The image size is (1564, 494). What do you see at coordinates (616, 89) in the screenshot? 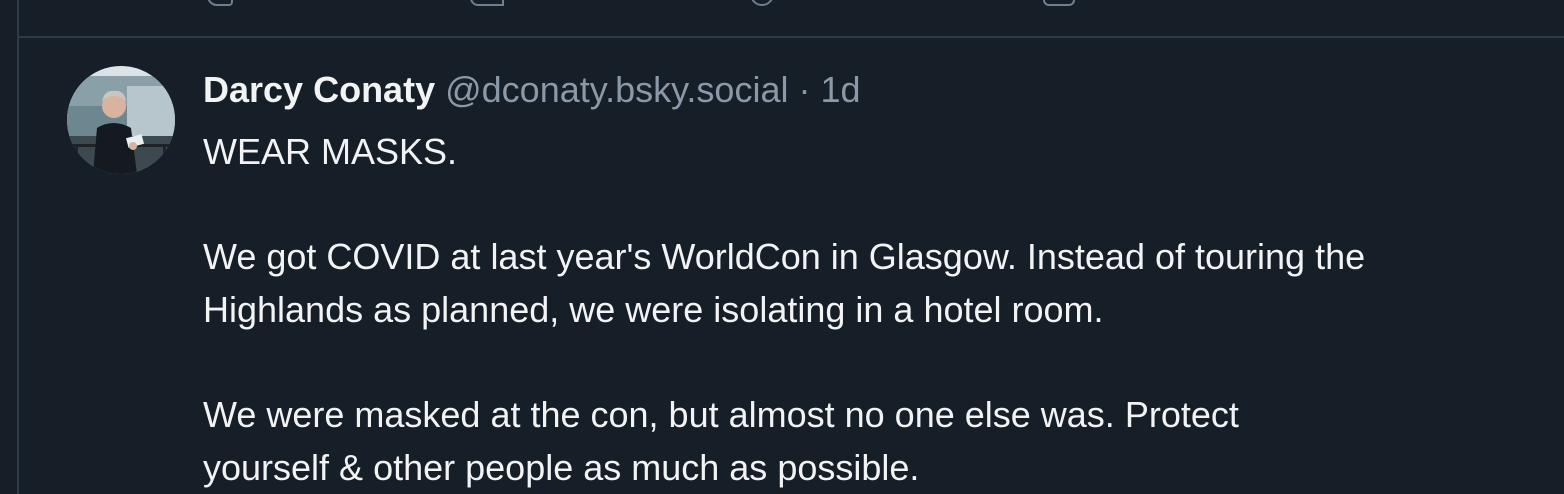
I see `author-handle: @dconaty.bsky.social` at bounding box center [616, 89].